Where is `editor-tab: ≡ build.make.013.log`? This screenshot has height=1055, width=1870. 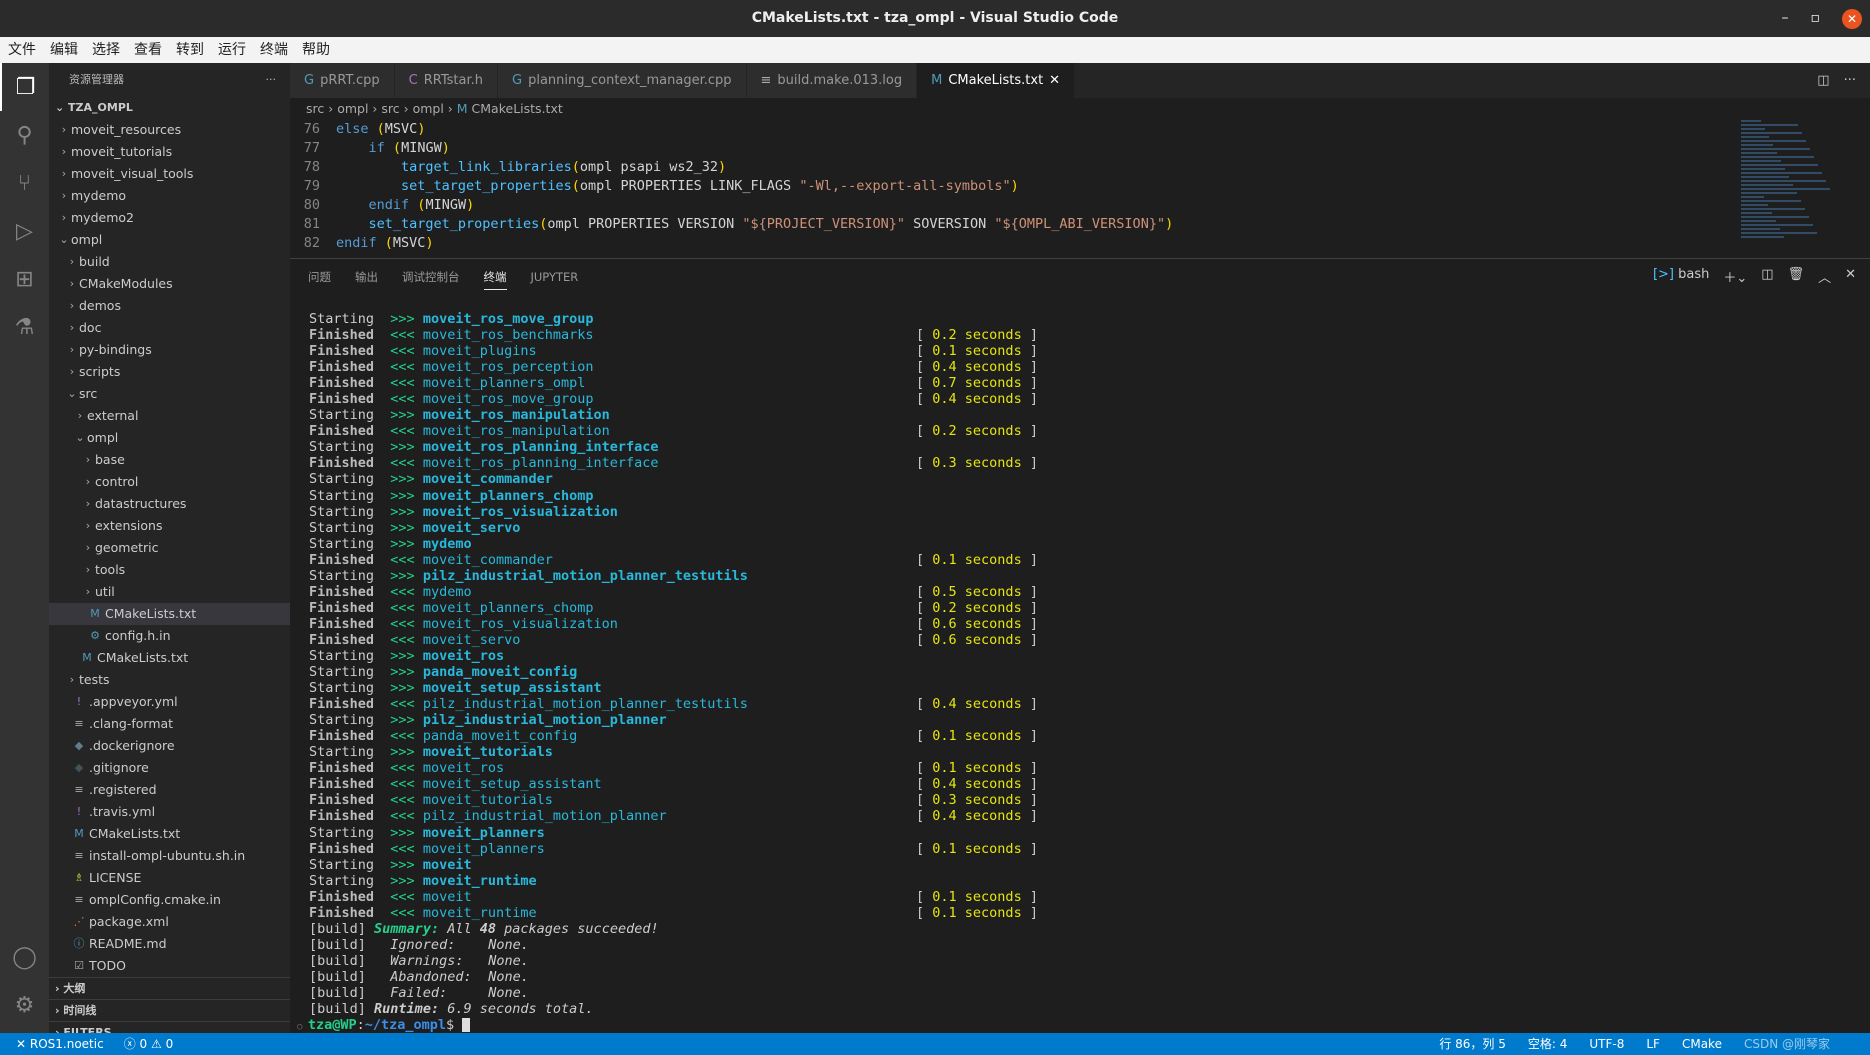
editor-tab: ≡ build.make.013.log is located at coordinates (832, 80).